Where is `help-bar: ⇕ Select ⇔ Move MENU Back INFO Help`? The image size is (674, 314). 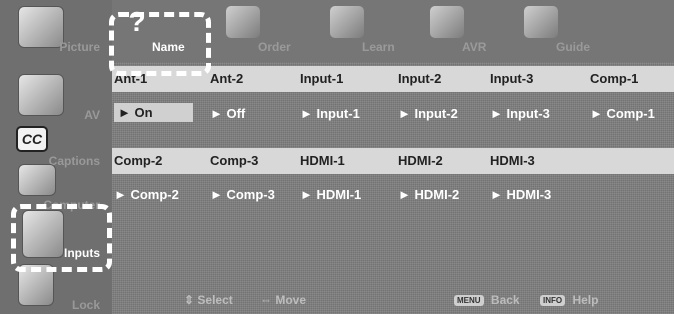
help-bar: ⇕ Select ⇔ Move MENU Back INFO Help is located at coordinates (393, 300).